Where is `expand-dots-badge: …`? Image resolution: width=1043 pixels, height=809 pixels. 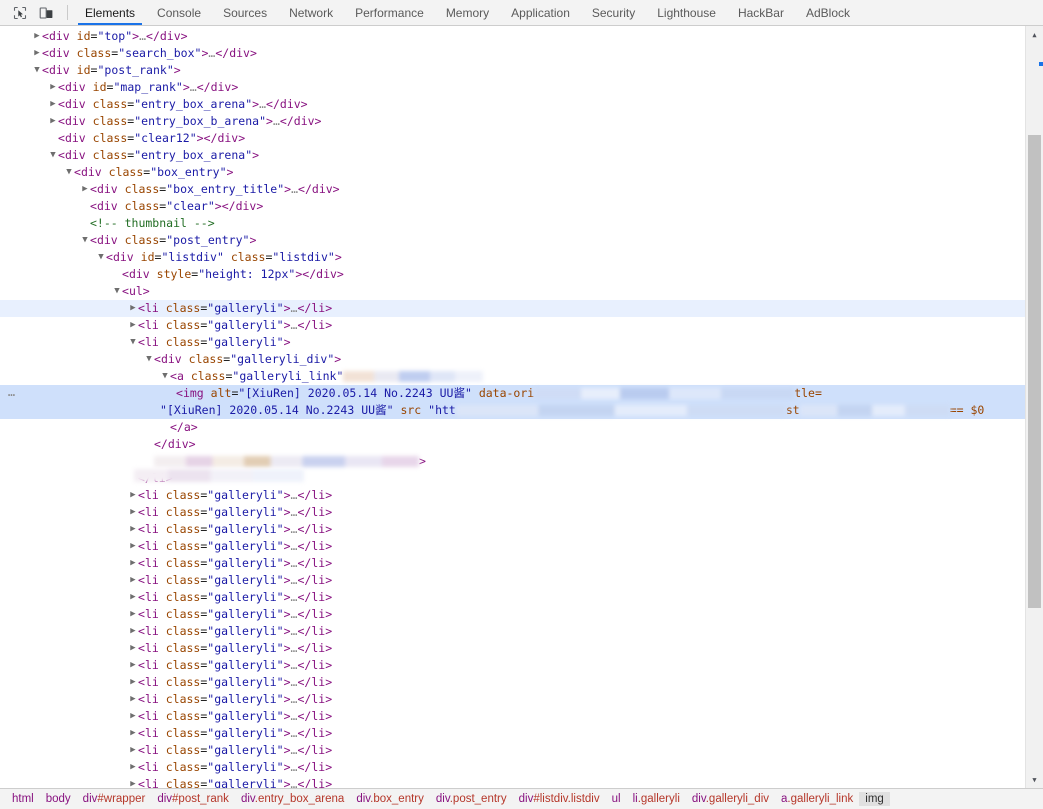
expand-dots-badge: … is located at coordinates (12, 392).